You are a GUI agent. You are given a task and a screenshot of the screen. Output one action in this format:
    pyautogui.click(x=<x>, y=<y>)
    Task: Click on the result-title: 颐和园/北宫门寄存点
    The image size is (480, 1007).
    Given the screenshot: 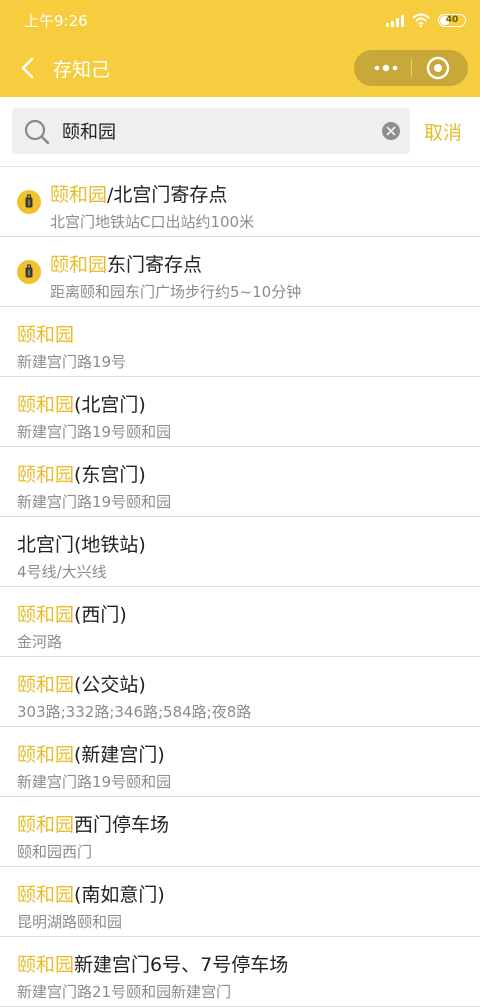 What is the action you would take?
    pyautogui.click(x=138, y=193)
    